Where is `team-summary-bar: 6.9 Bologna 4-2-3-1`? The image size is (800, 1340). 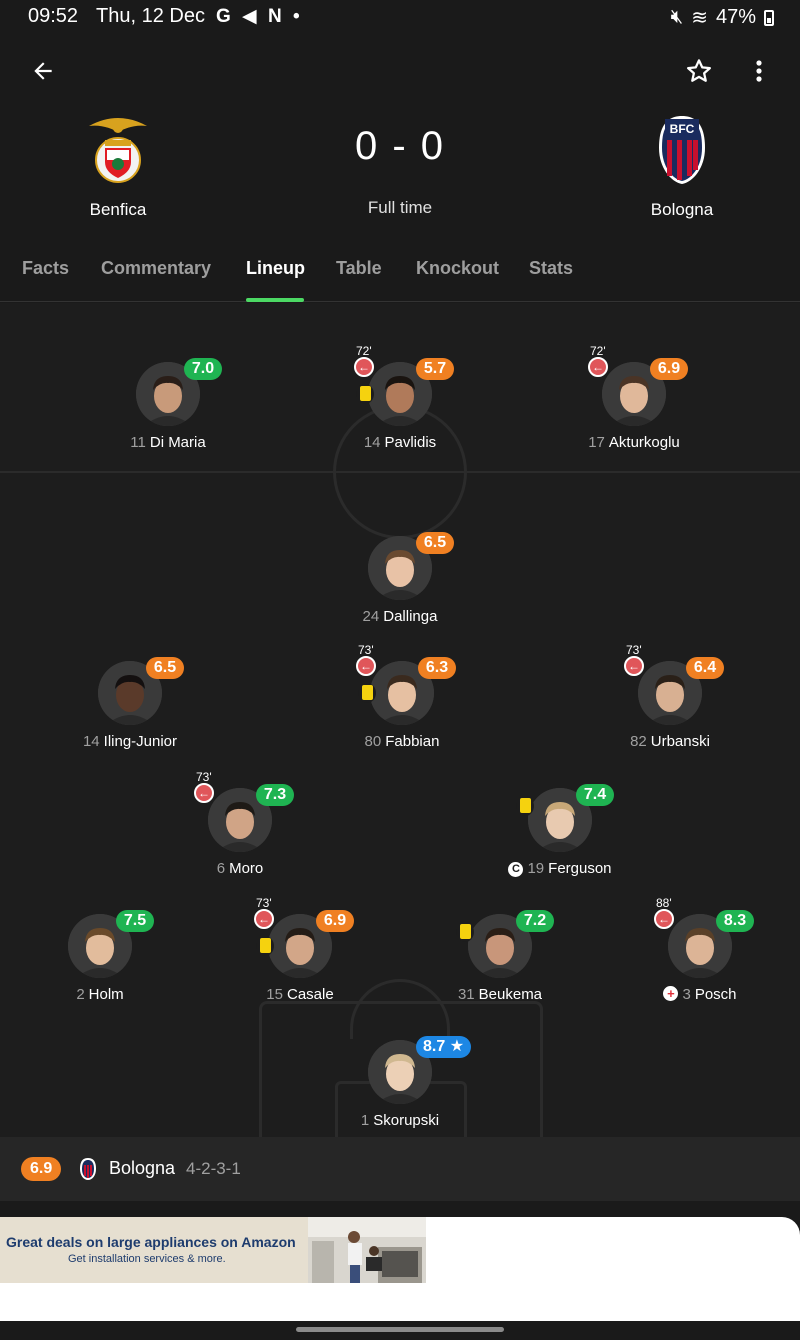 team-summary-bar: 6.9 Bologna 4-2-3-1 is located at coordinates (400, 1169).